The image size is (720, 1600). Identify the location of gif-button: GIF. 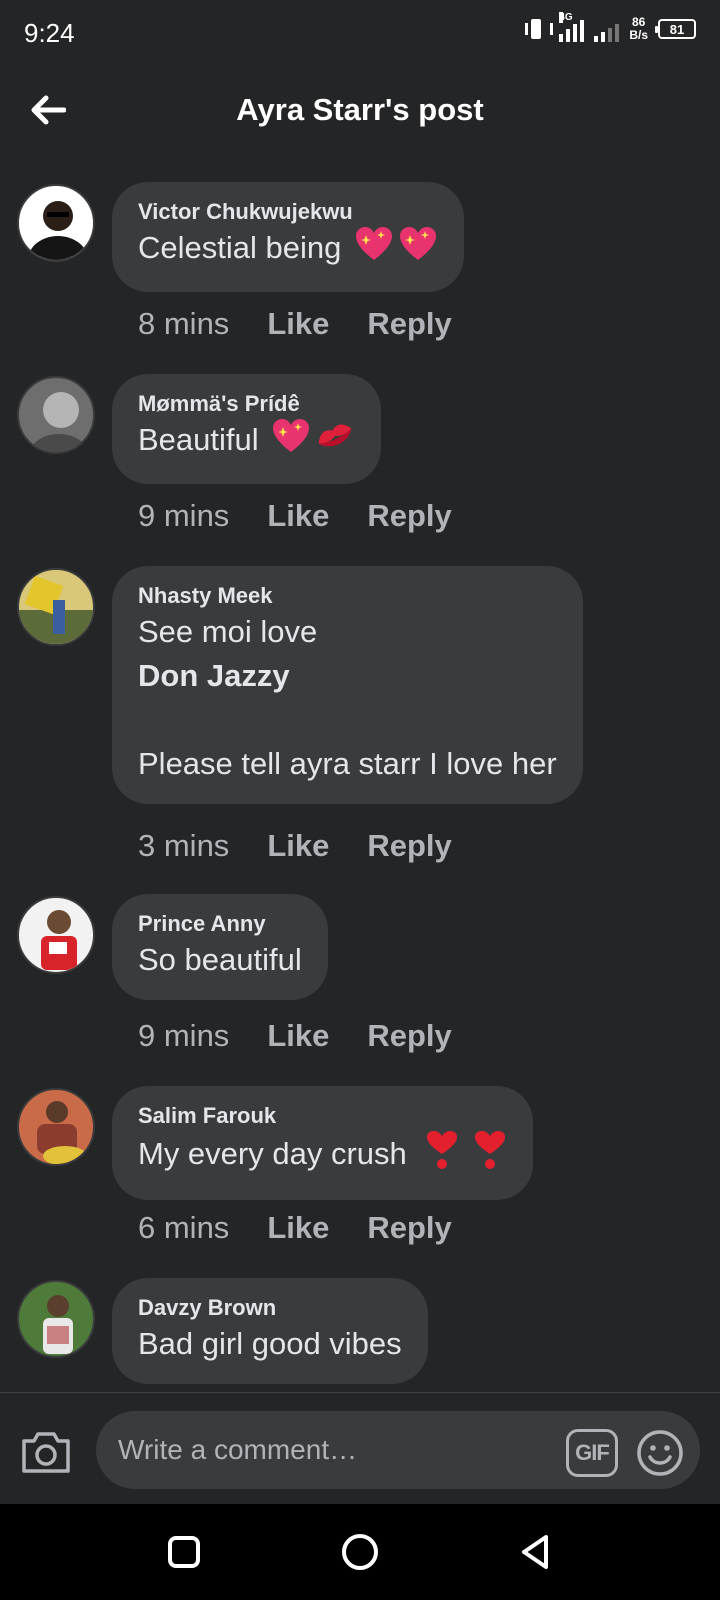
(592, 1453).